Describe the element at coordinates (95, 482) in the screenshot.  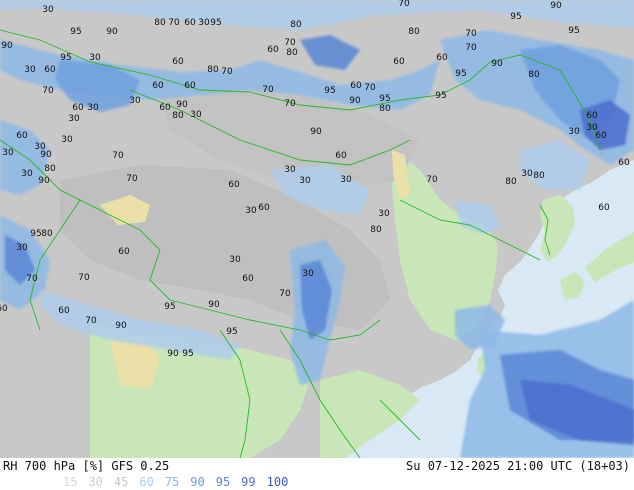
I see `legend-level: 30` at that location.